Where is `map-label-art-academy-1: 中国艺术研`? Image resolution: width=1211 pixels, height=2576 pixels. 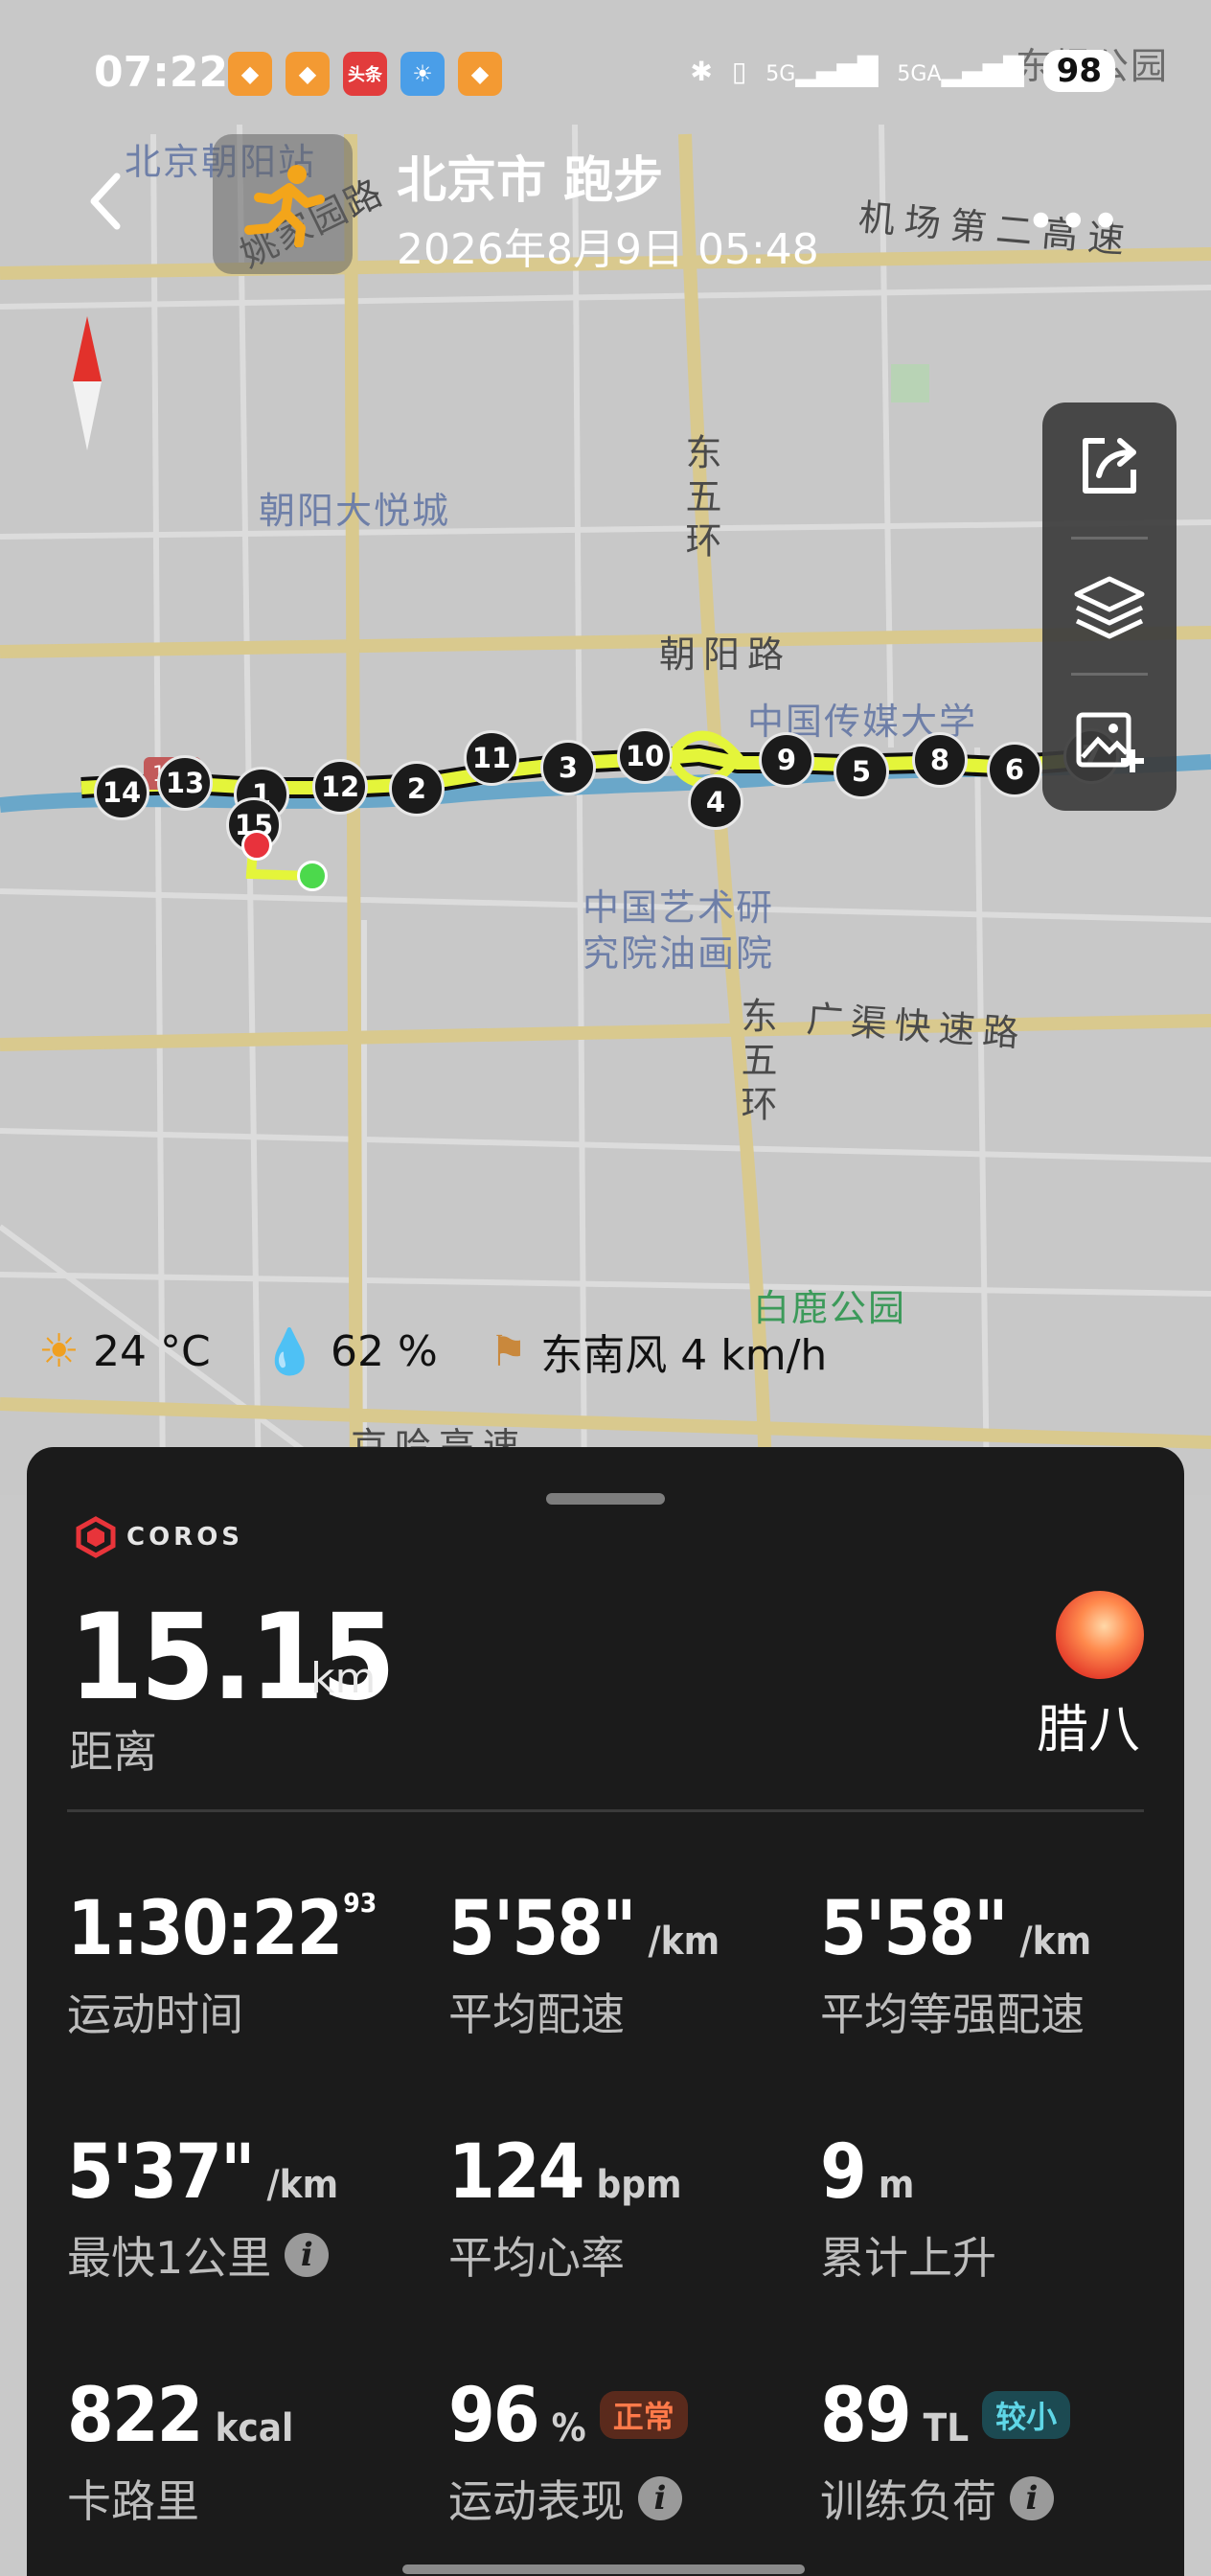 map-label-art-academy-1: 中国艺术研 is located at coordinates (679, 907).